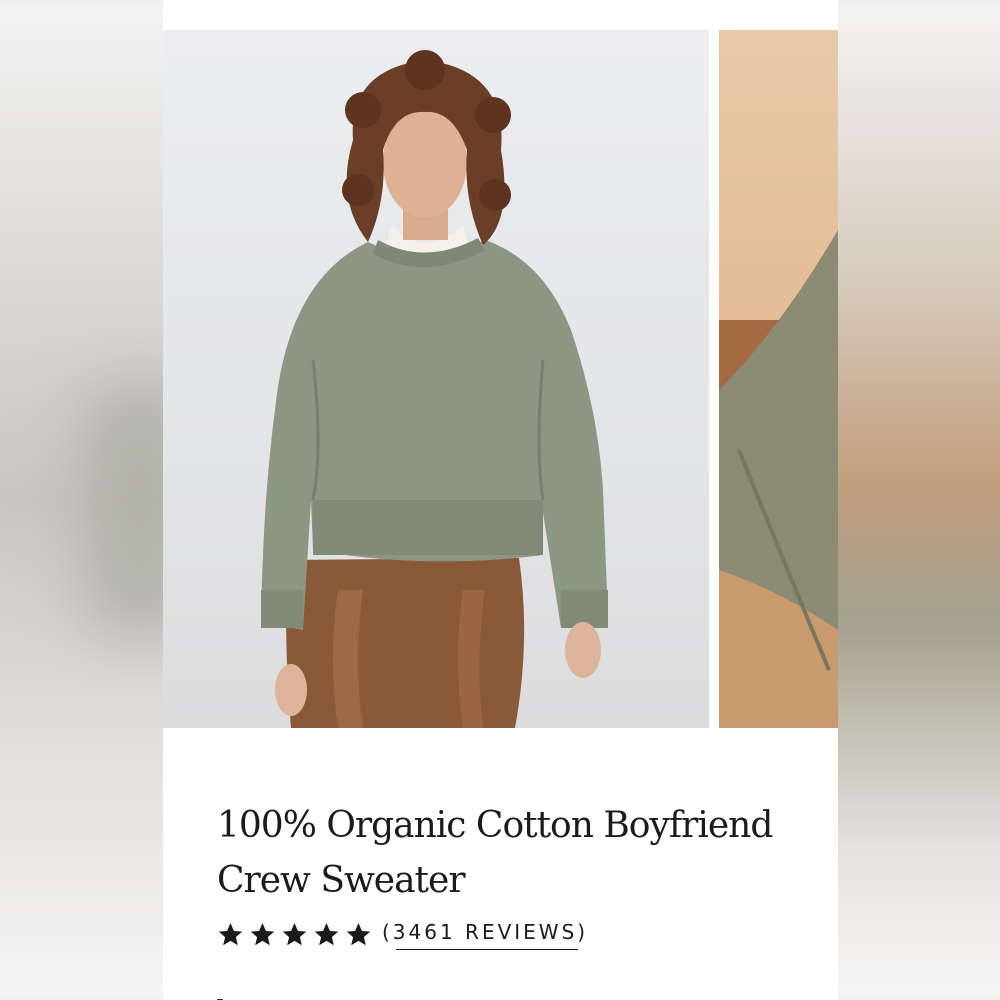 This screenshot has height=1000, width=1000. Describe the element at coordinates (347, 996) in the screenshot. I see `cut-off-content` at that location.